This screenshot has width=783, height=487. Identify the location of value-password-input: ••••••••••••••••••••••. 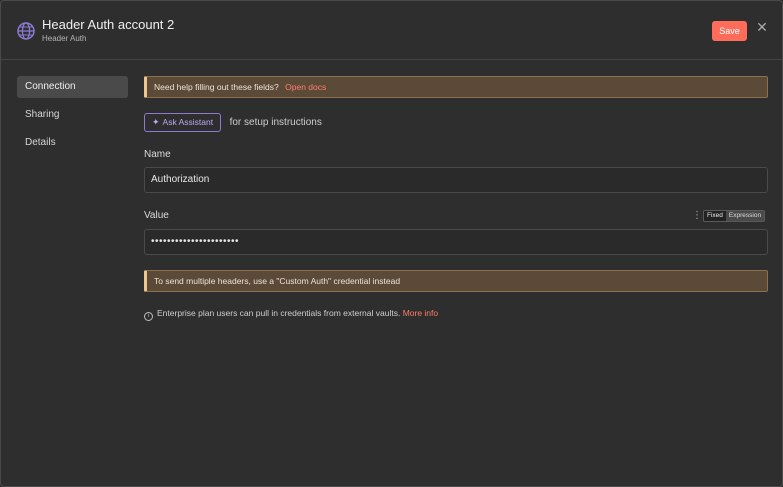
(456, 242).